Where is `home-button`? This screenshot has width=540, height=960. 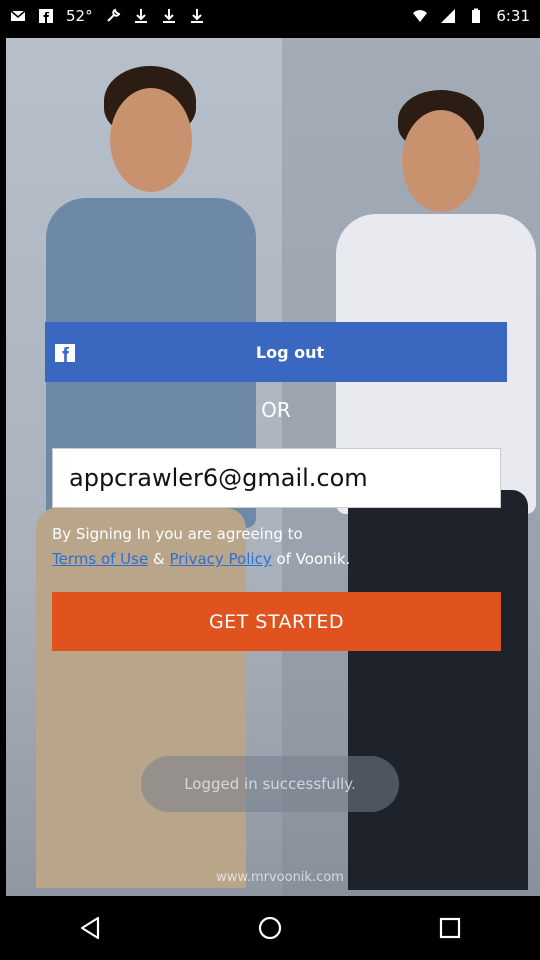 home-button is located at coordinates (270, 928).